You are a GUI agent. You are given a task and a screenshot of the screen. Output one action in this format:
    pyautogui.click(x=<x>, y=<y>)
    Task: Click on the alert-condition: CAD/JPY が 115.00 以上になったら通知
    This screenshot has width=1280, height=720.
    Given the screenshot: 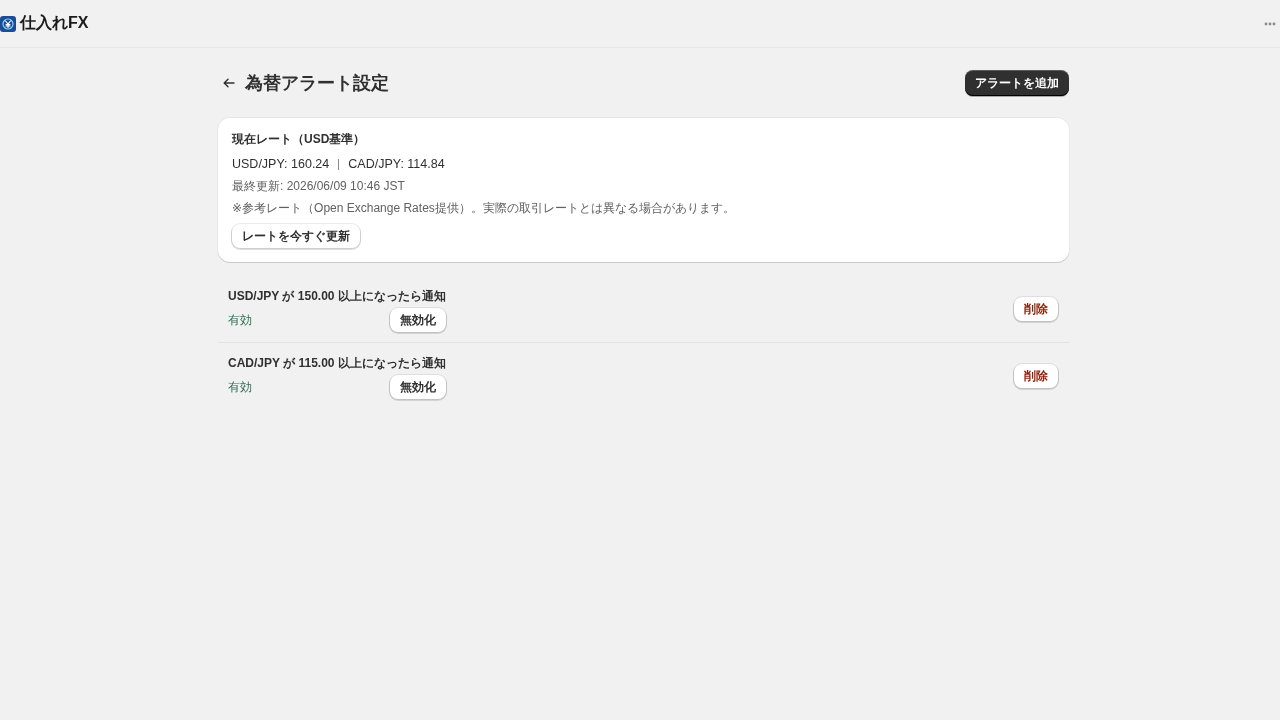 What is the action you would take?
    pyautogui.click(x=337, y=363)
    